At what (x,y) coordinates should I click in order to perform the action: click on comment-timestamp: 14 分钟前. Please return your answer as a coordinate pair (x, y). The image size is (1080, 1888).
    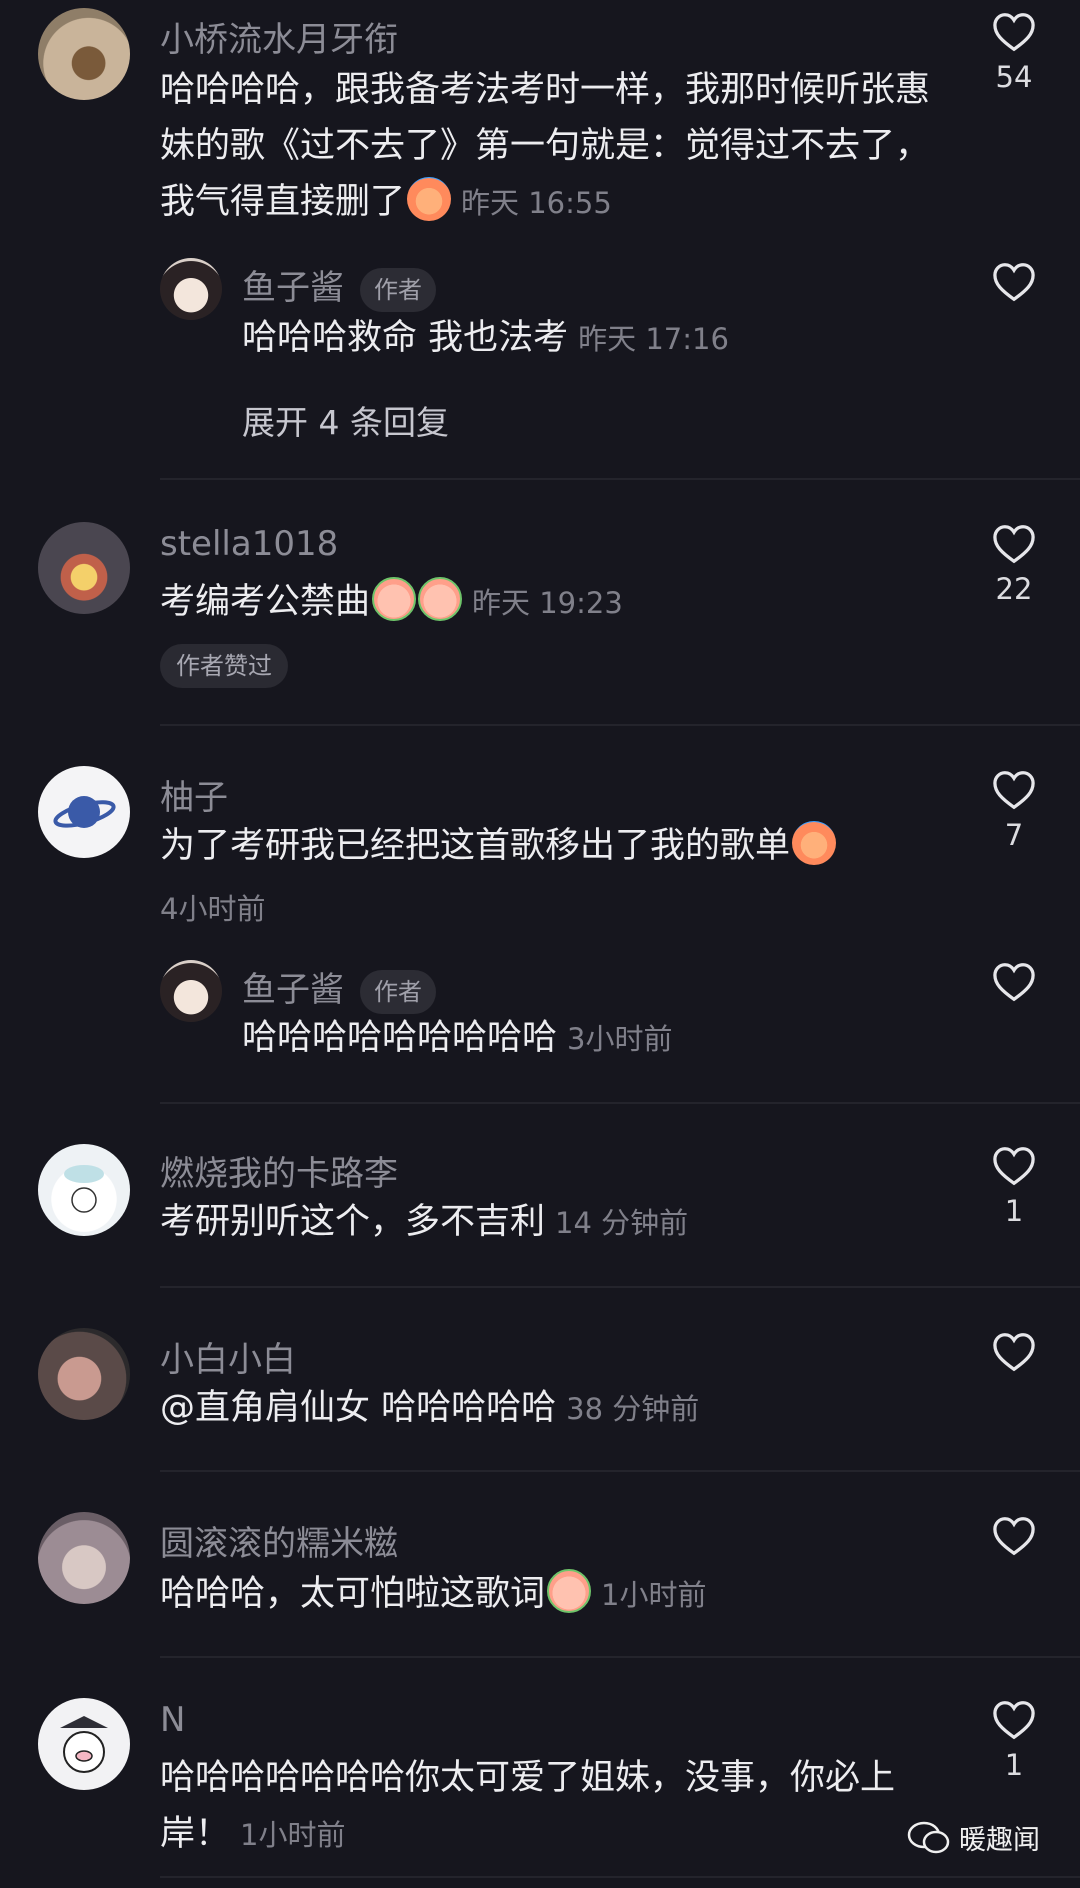
    Looking at the image, I should click on (622, 1223).